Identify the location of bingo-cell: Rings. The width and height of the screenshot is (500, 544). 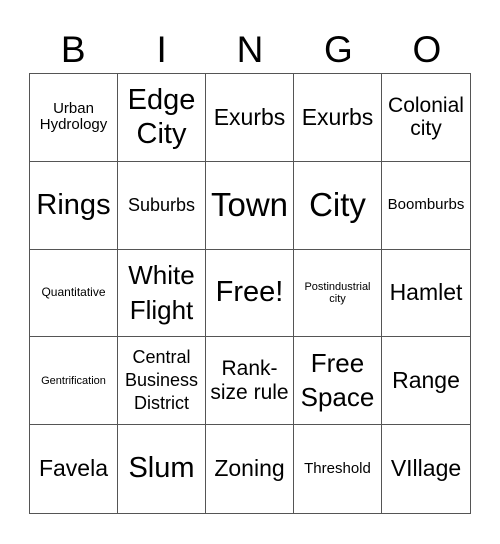
(74, 205).